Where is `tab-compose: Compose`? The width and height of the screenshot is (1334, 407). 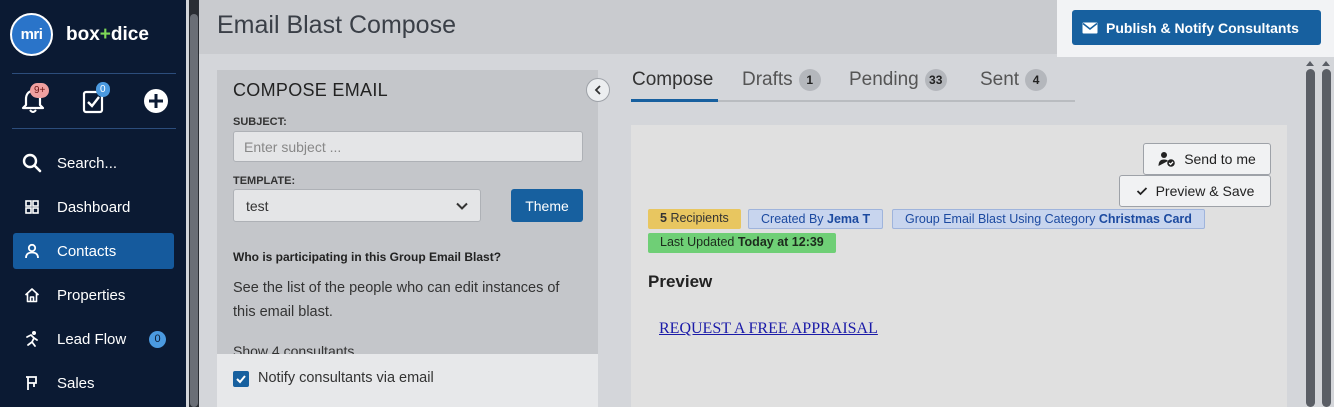 tab-compose: Compose is located at coordinates (672, 80).